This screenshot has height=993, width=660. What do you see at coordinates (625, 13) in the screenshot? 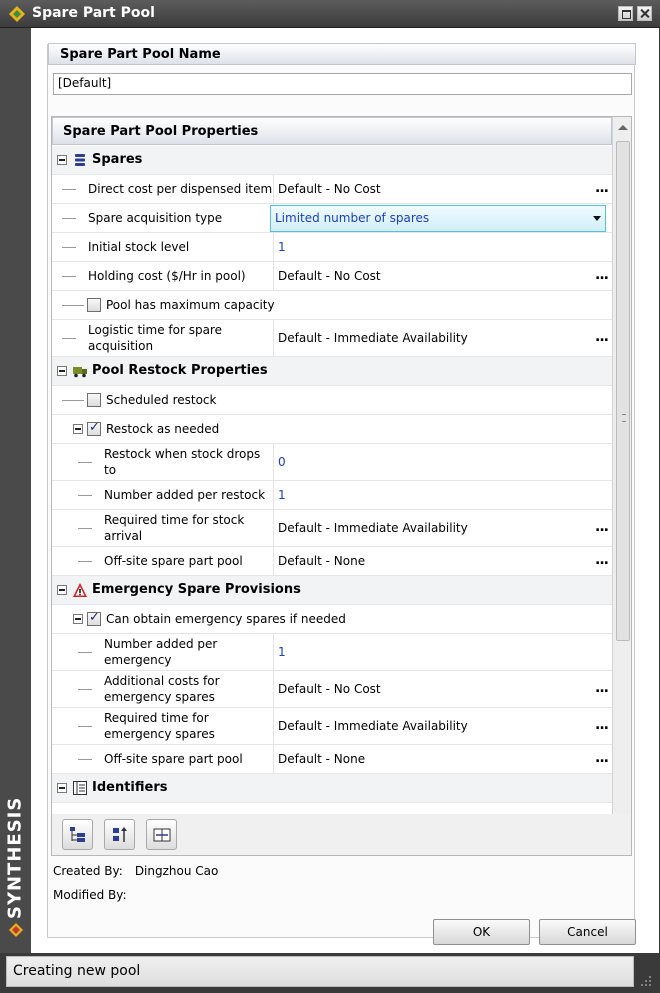
I see `maximize-button` at bounding box center [625, 13].